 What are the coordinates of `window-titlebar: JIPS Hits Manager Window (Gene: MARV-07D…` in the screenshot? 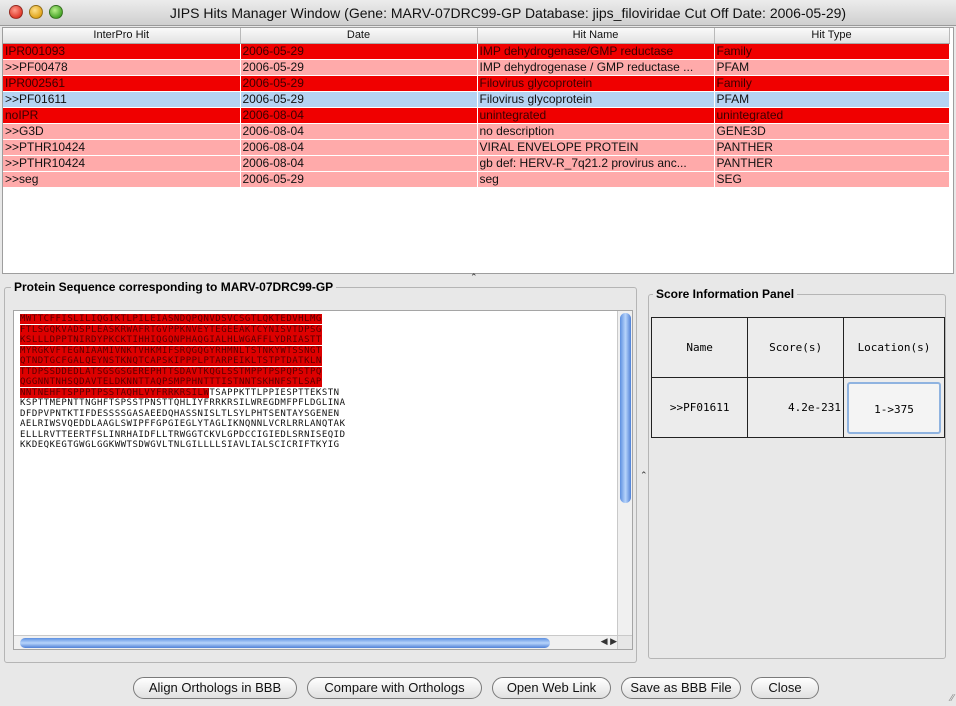 It's located at (478, 13).